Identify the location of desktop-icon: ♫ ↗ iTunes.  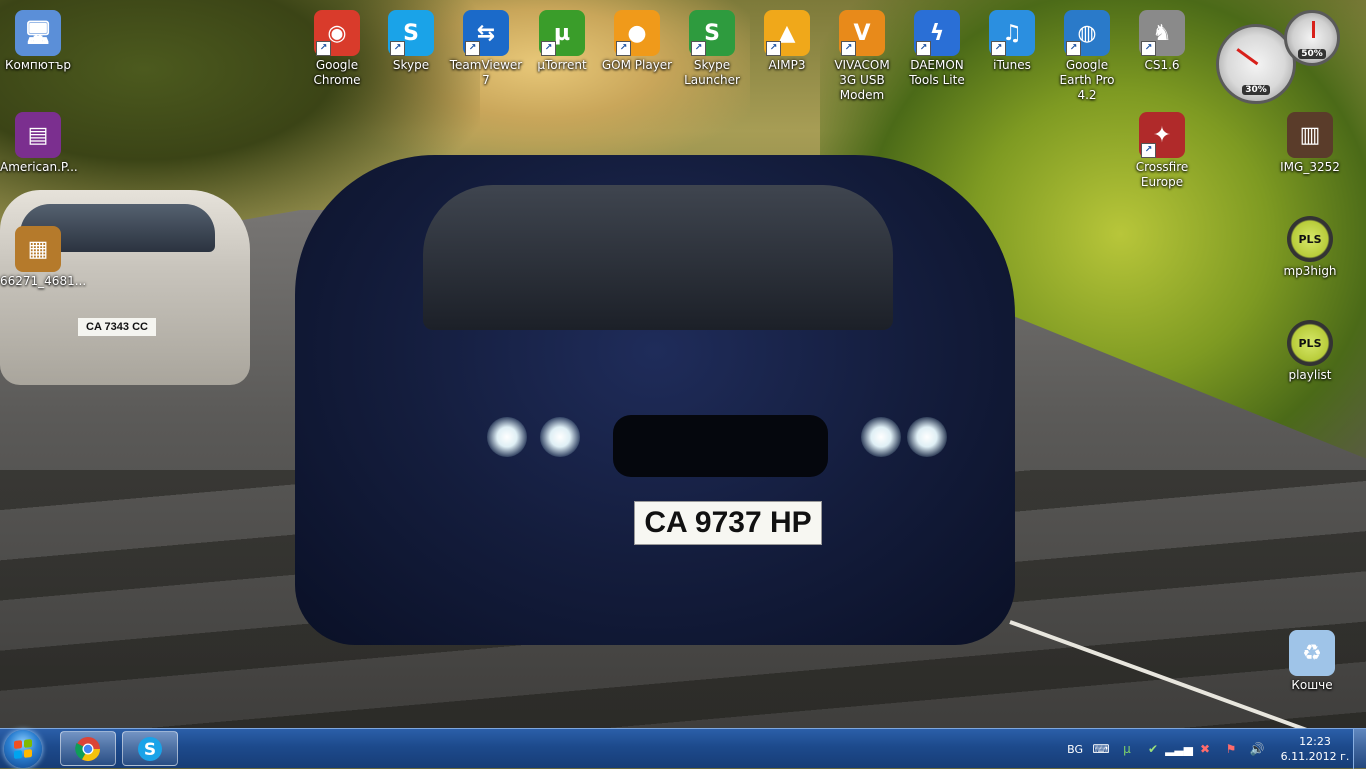
(1012, 41).